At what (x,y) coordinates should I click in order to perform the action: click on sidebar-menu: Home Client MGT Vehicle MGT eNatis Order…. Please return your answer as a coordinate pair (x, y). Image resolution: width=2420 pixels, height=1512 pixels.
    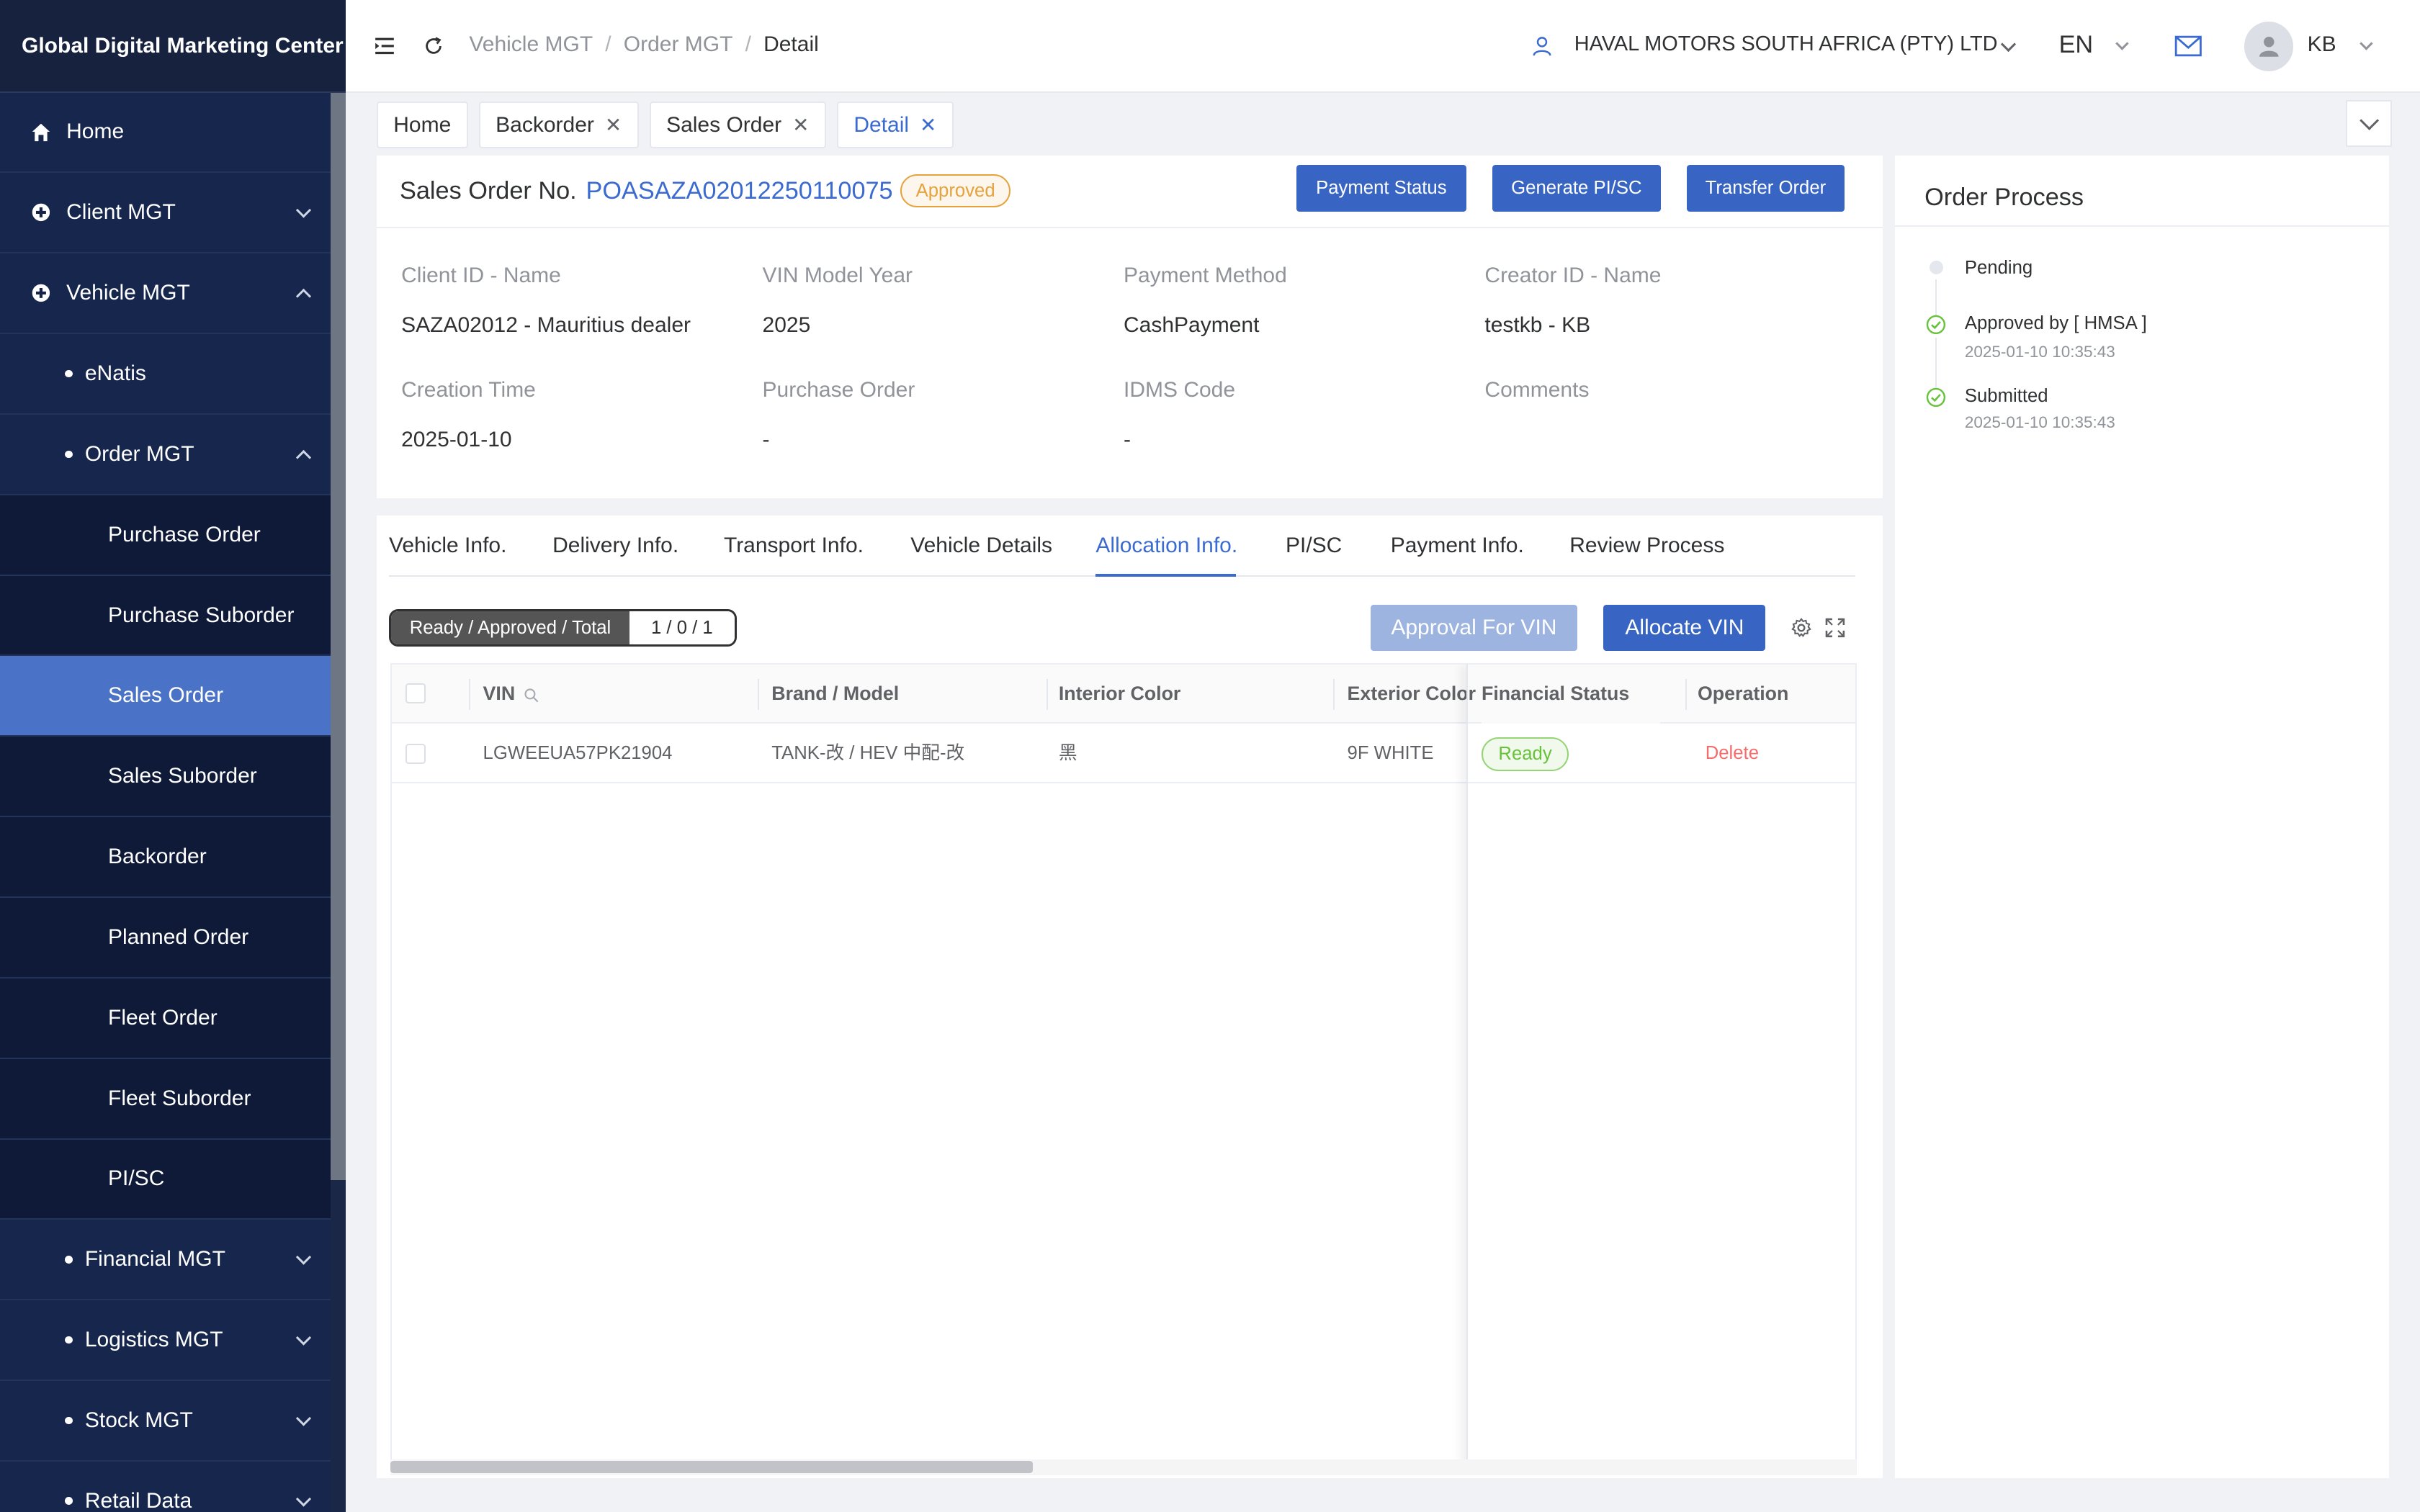
    Looking at the image, I should click on (165, 802).